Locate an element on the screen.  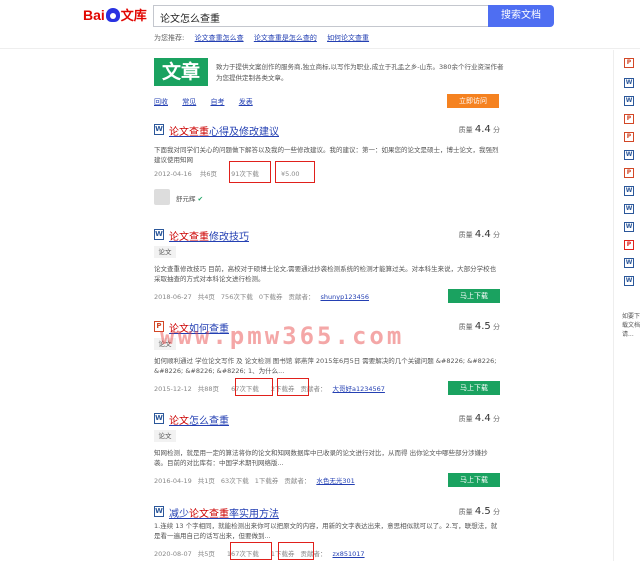
result-title: 论文怎么查重 is located at coordinates (199, 419).